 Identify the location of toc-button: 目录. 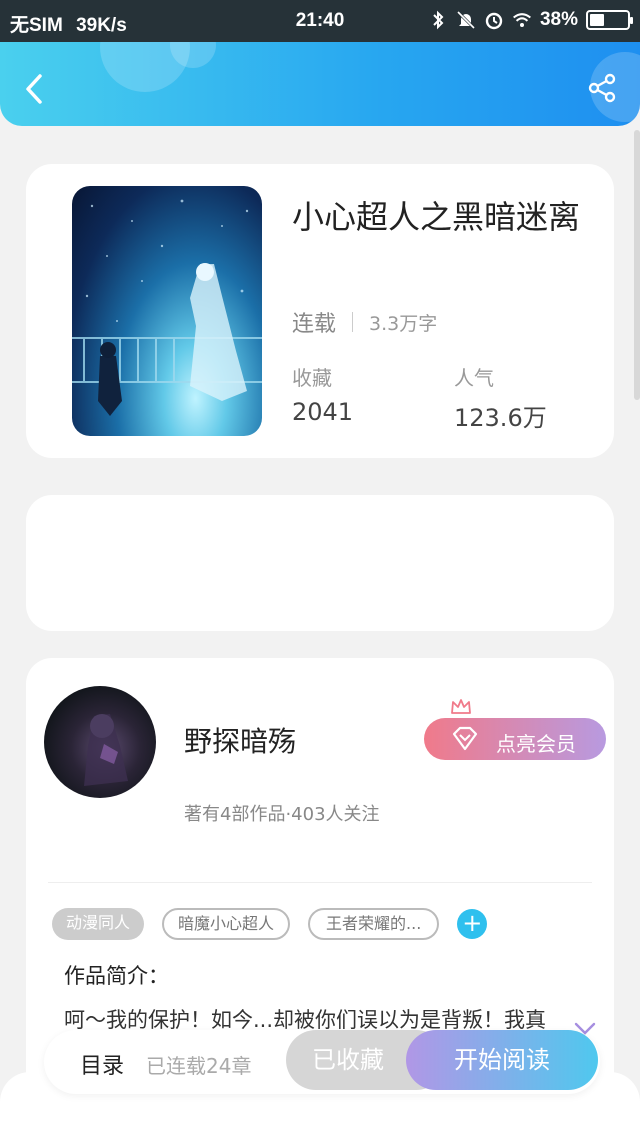
(102, 1064).